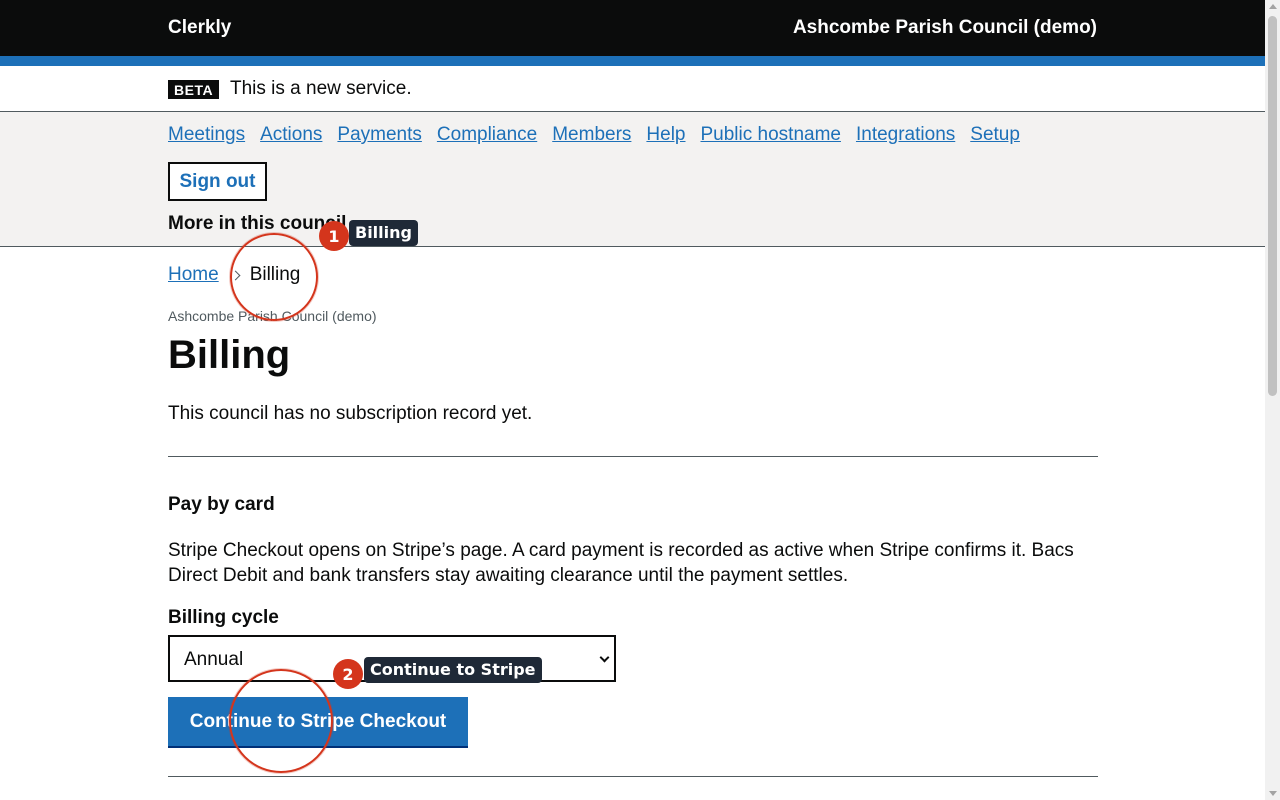  What do you see at coordinates (487, 135) in the screenshot?
I see `nav-link-compliance: Compliance` at bounding box center [487, 135].